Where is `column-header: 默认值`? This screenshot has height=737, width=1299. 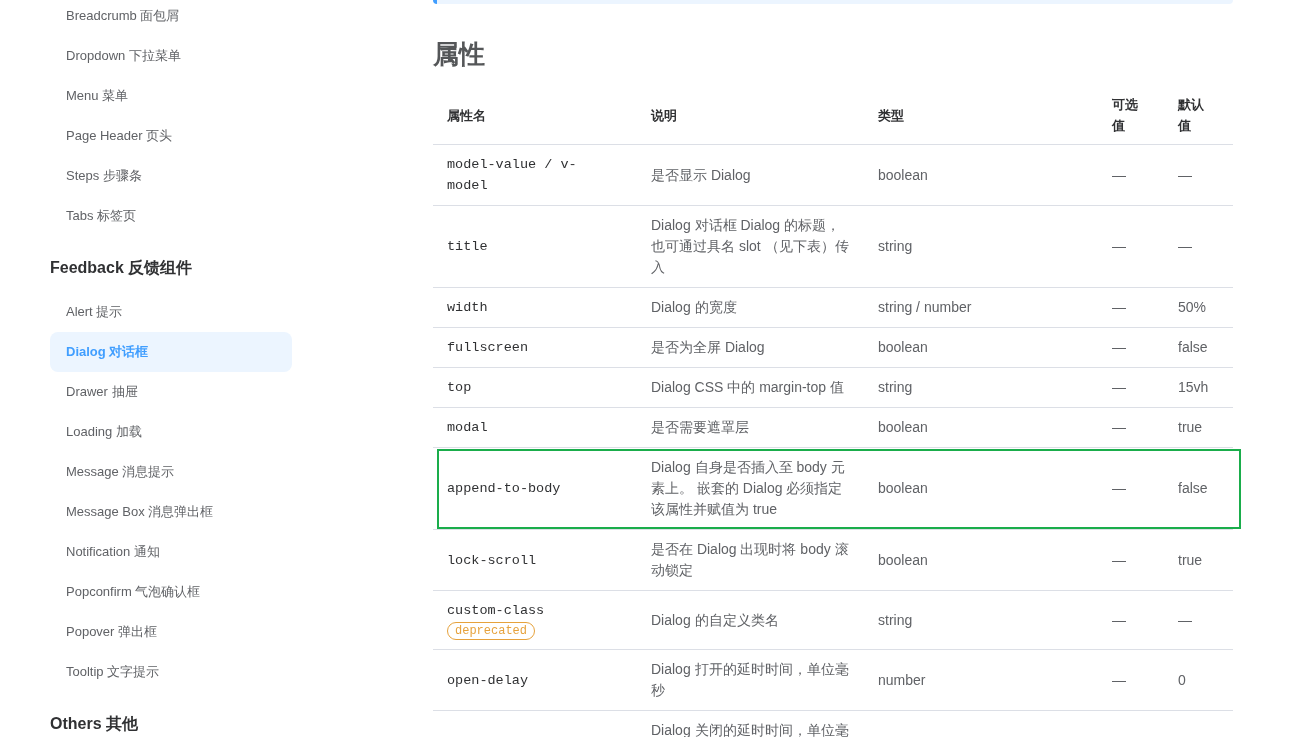 column-header: 默认值 is located at coordinates (1191, 115).